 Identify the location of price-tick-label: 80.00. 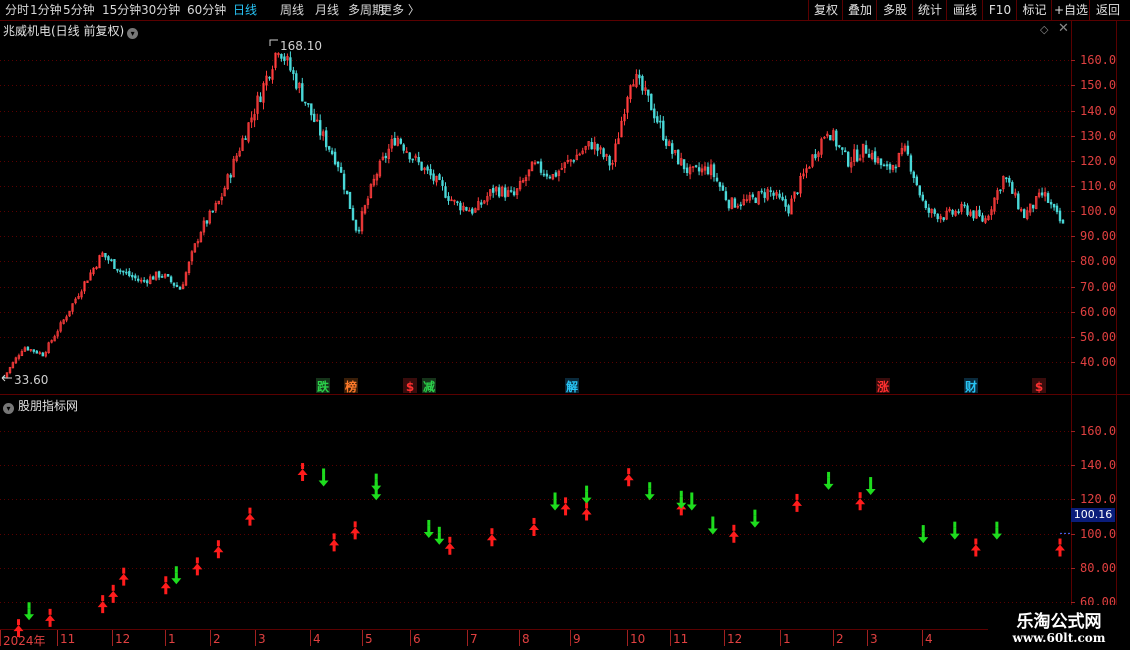
(1098, 260).